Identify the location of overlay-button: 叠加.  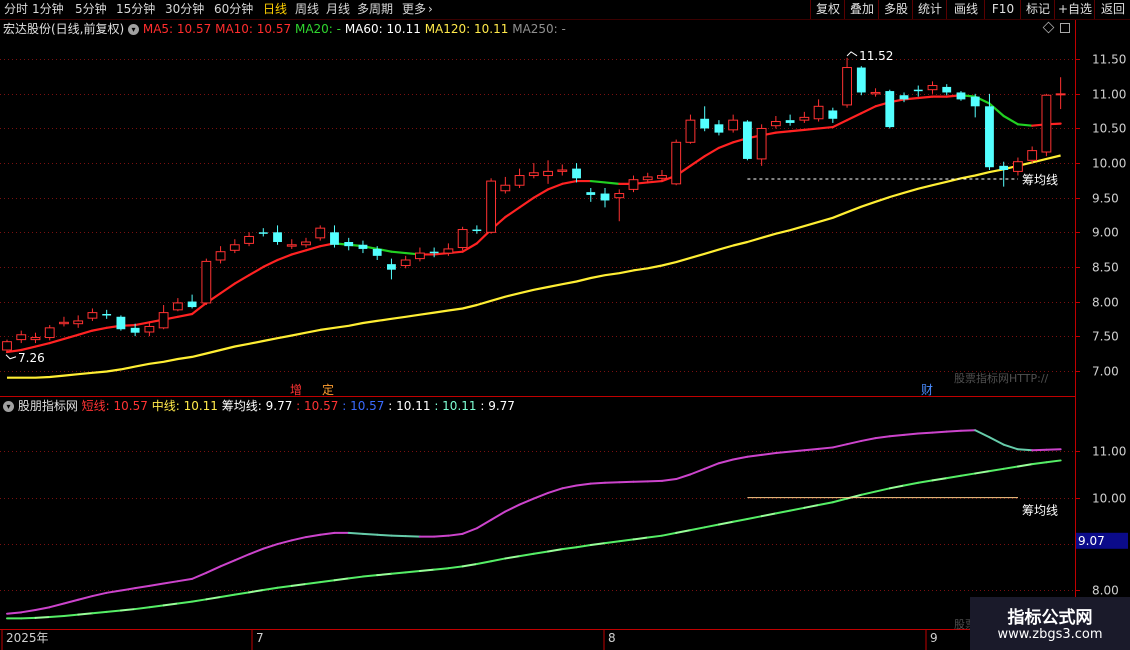
(861, 9).